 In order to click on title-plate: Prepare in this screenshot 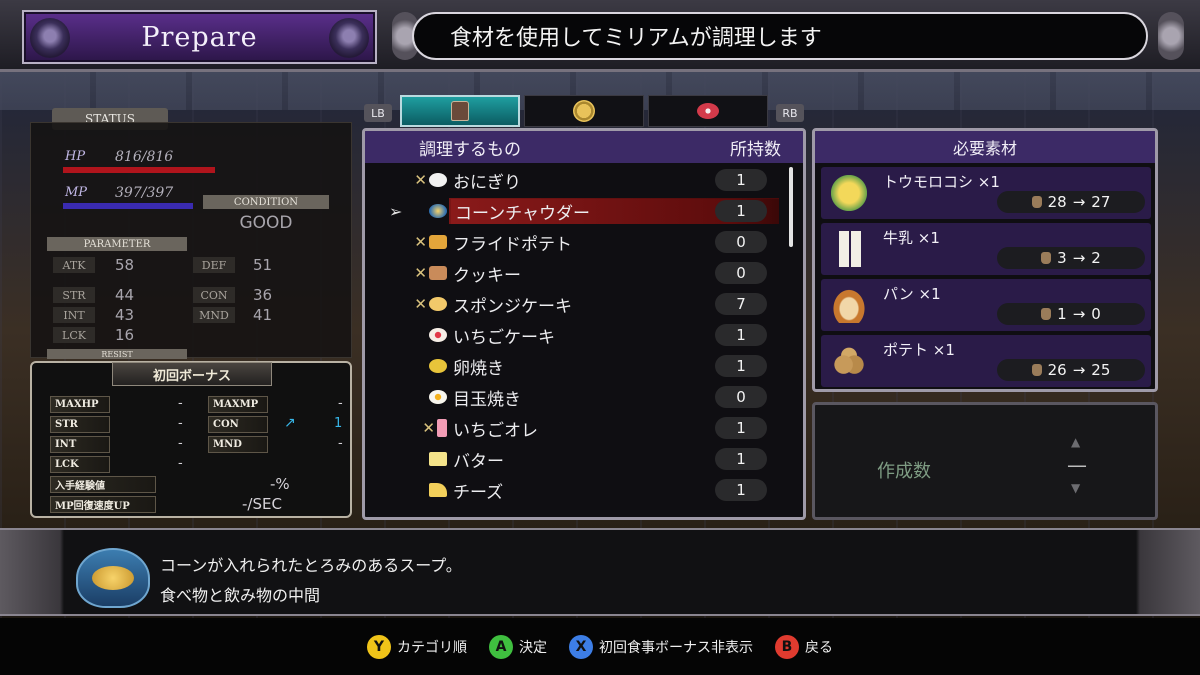, I will do `click(199, 37)`.